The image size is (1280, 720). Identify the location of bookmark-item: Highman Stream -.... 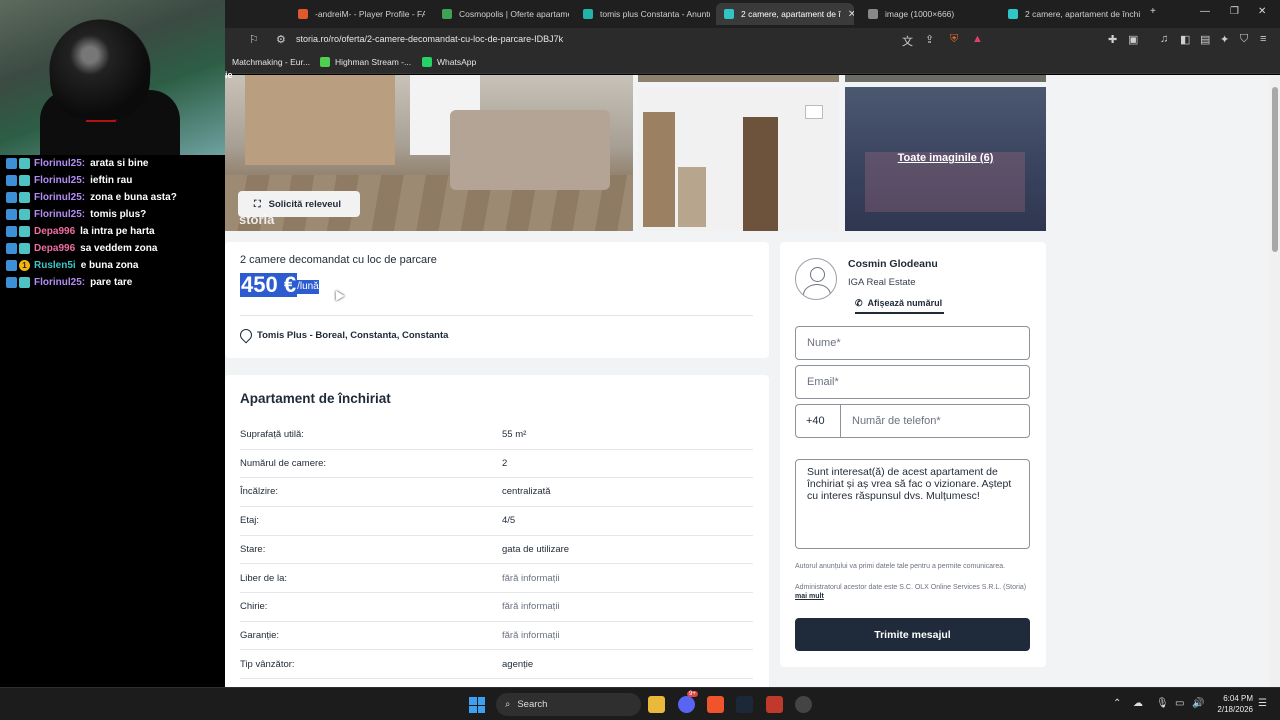
(365, 62).